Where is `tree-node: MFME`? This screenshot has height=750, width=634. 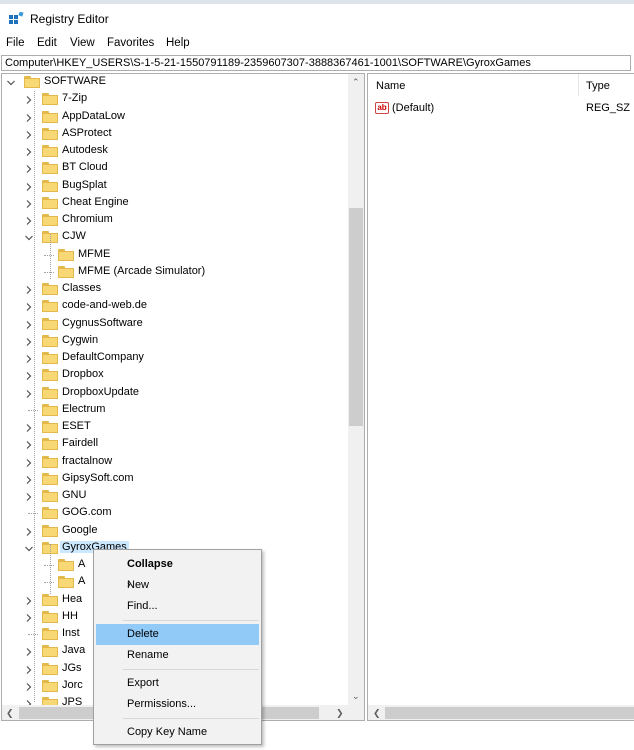
tree-node: MFME is located at coordinates (174, 255).